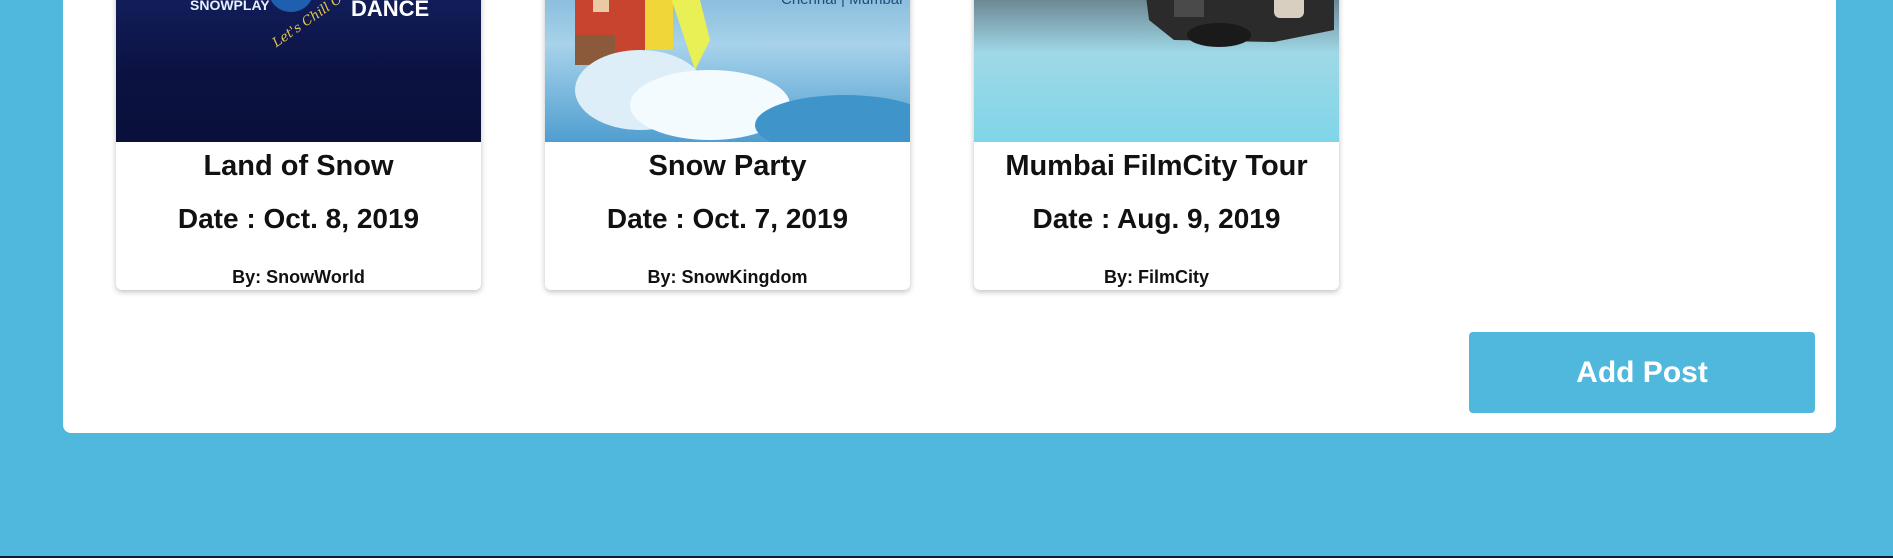  I want to click on poster-text-dance: DANCE, so click(390, 10).